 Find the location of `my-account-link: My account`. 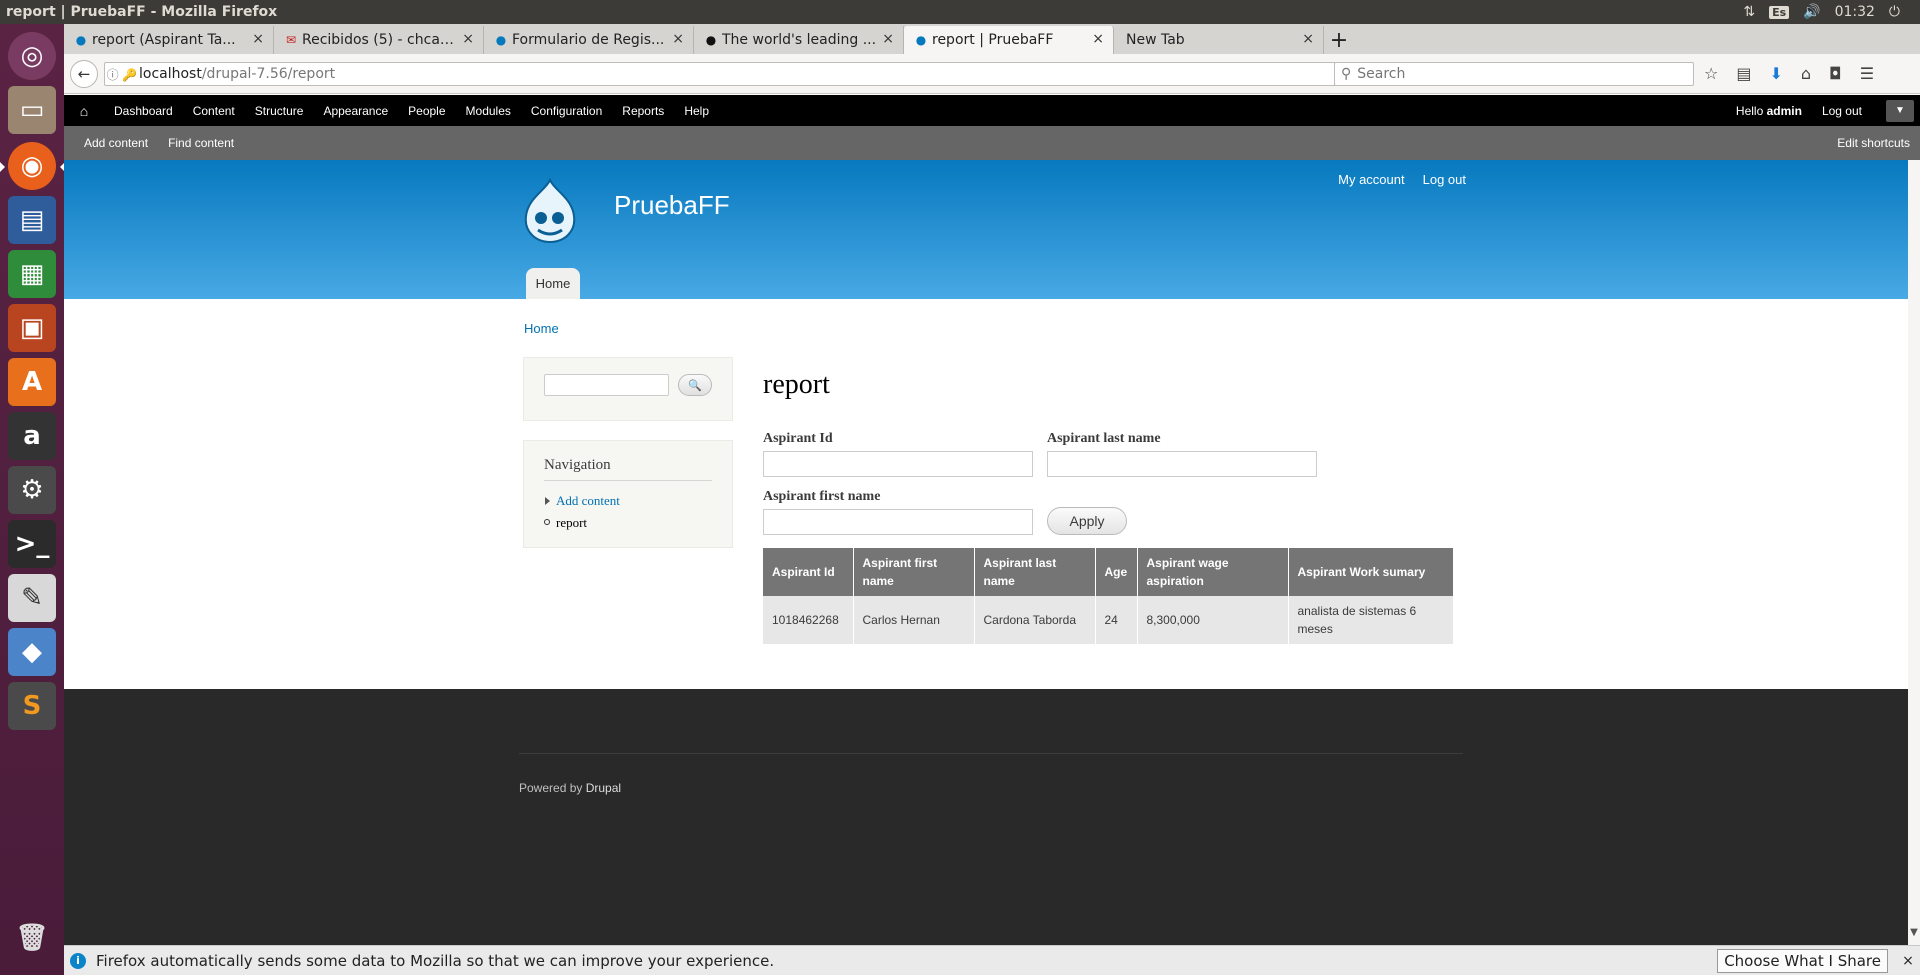

my-account-link: My account is located at coordinates (1371, 179).